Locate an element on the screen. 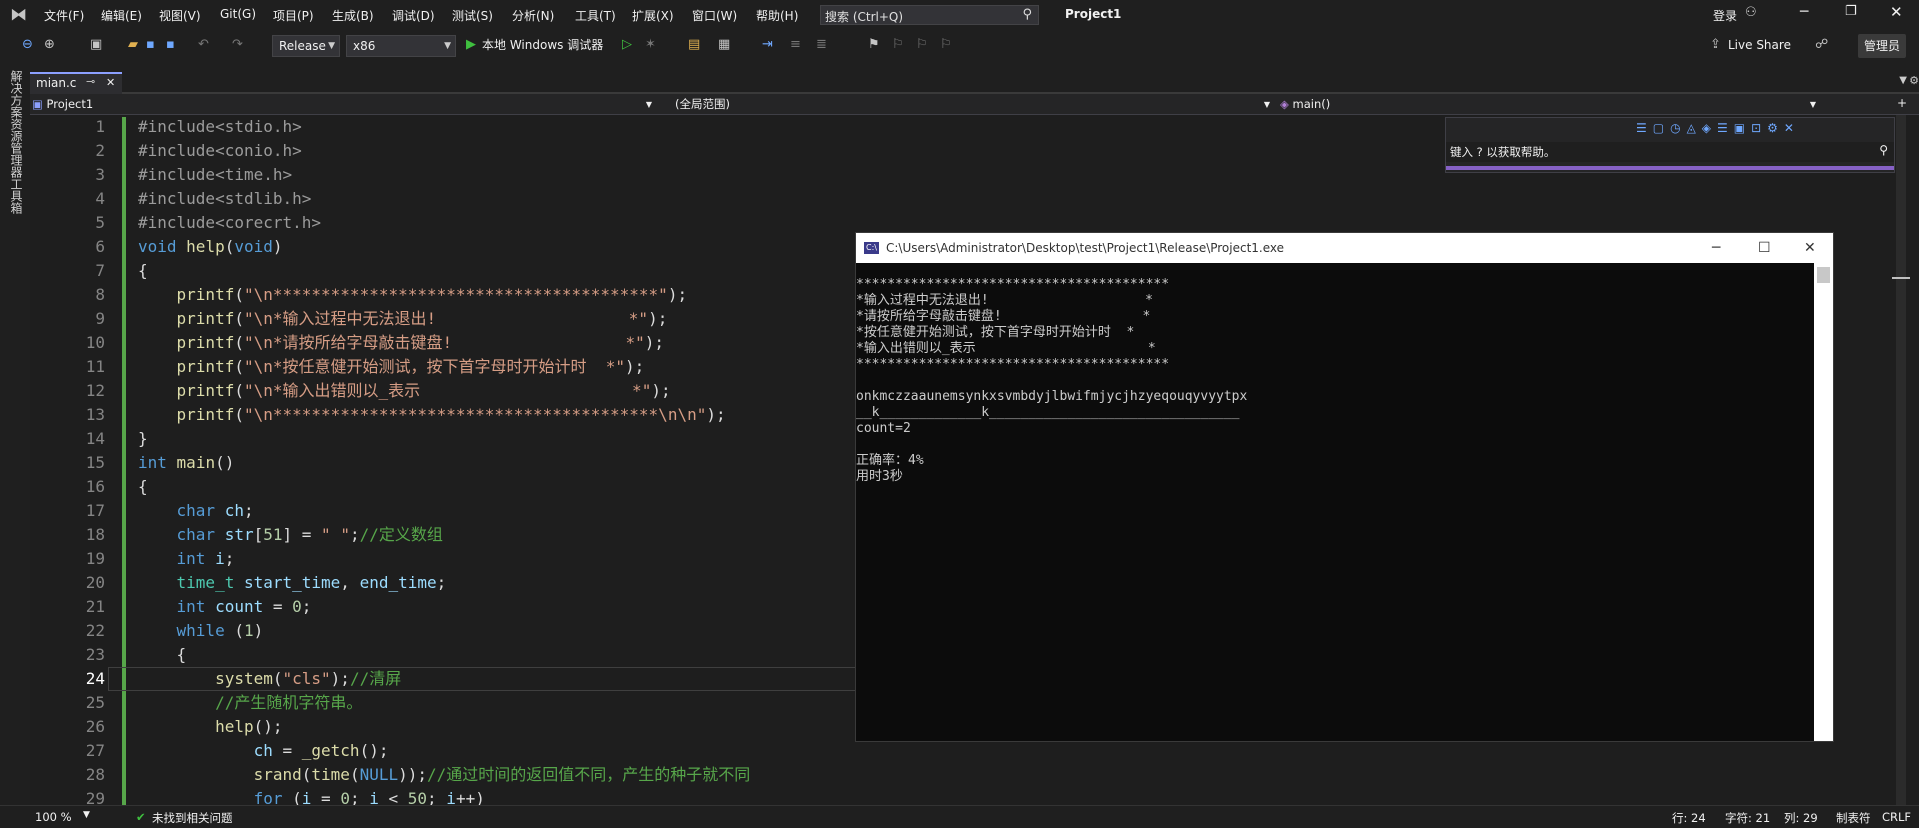 The height and width of the screenshot is (828, 1919). tab-mian-c: mian.c ⊸ ✕ is located at coordinates (76, 83).